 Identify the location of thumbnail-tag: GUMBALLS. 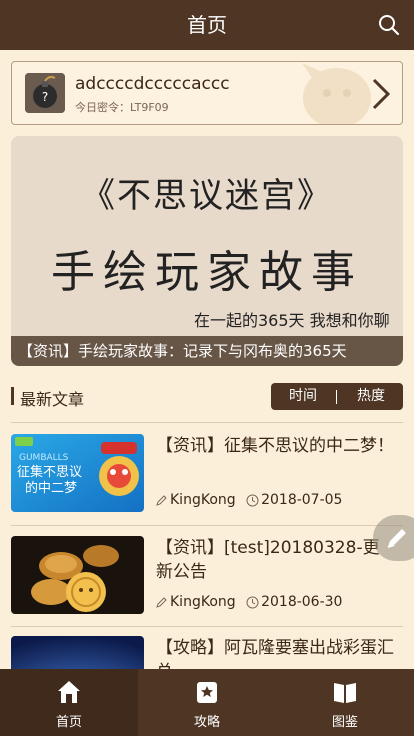
(44, 458).